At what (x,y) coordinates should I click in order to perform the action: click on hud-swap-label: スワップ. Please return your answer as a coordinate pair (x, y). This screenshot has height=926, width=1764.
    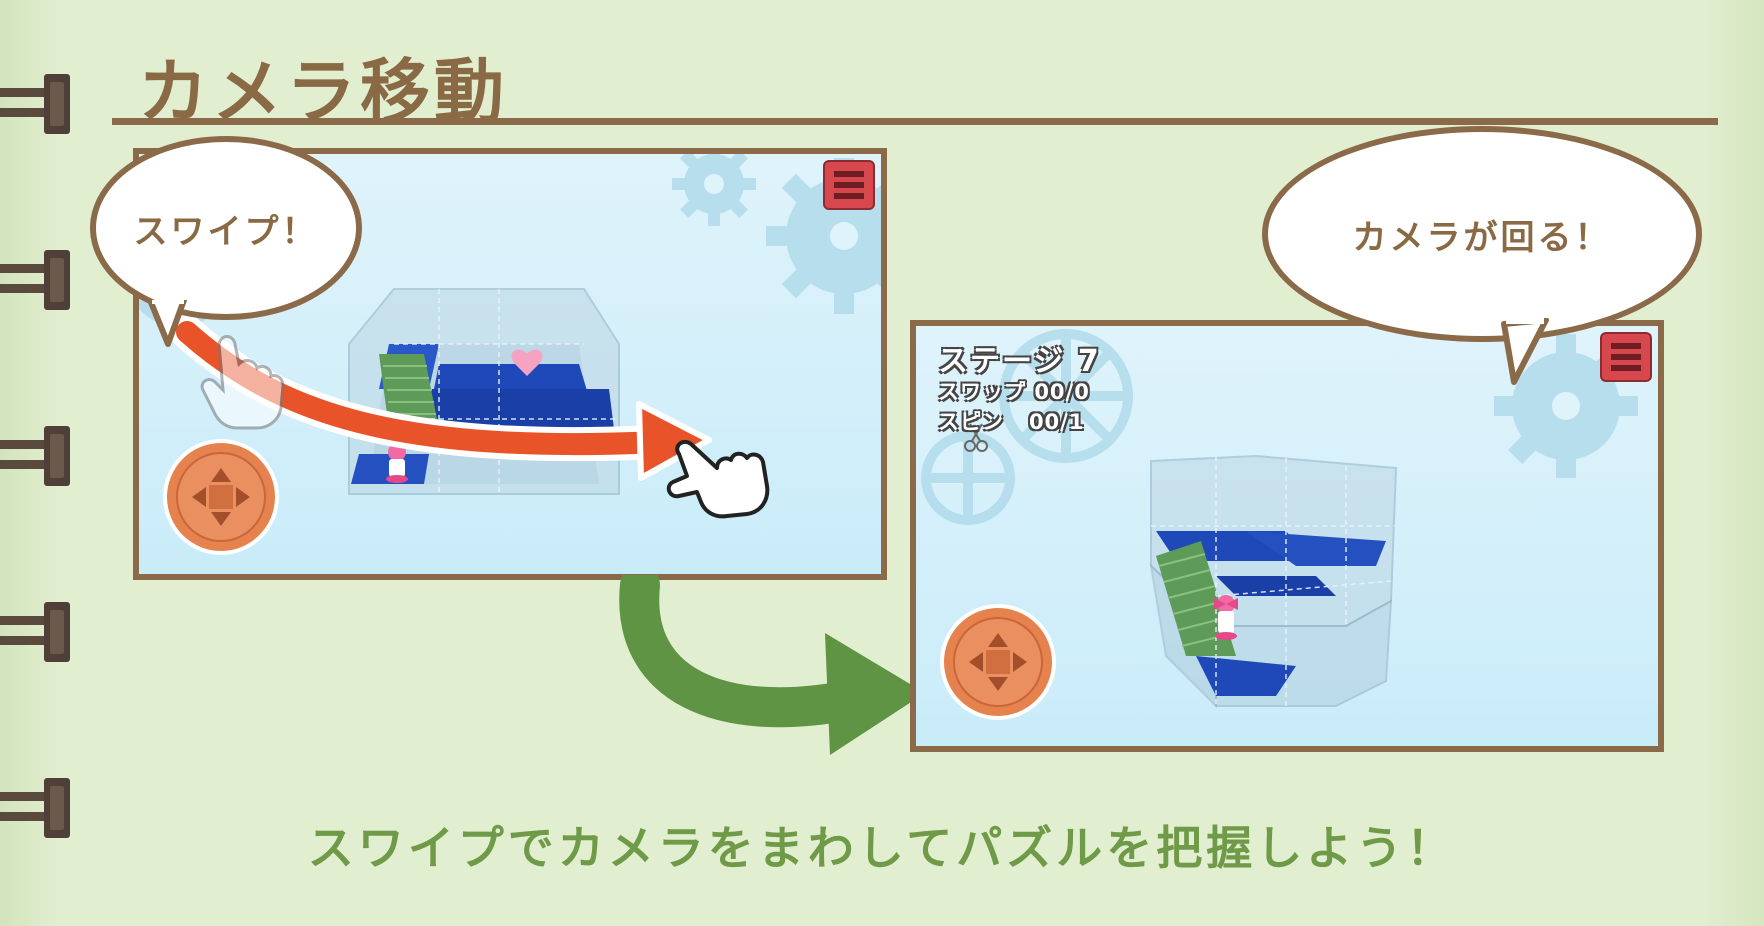
    Looking at the image, I should click on (982, 392).